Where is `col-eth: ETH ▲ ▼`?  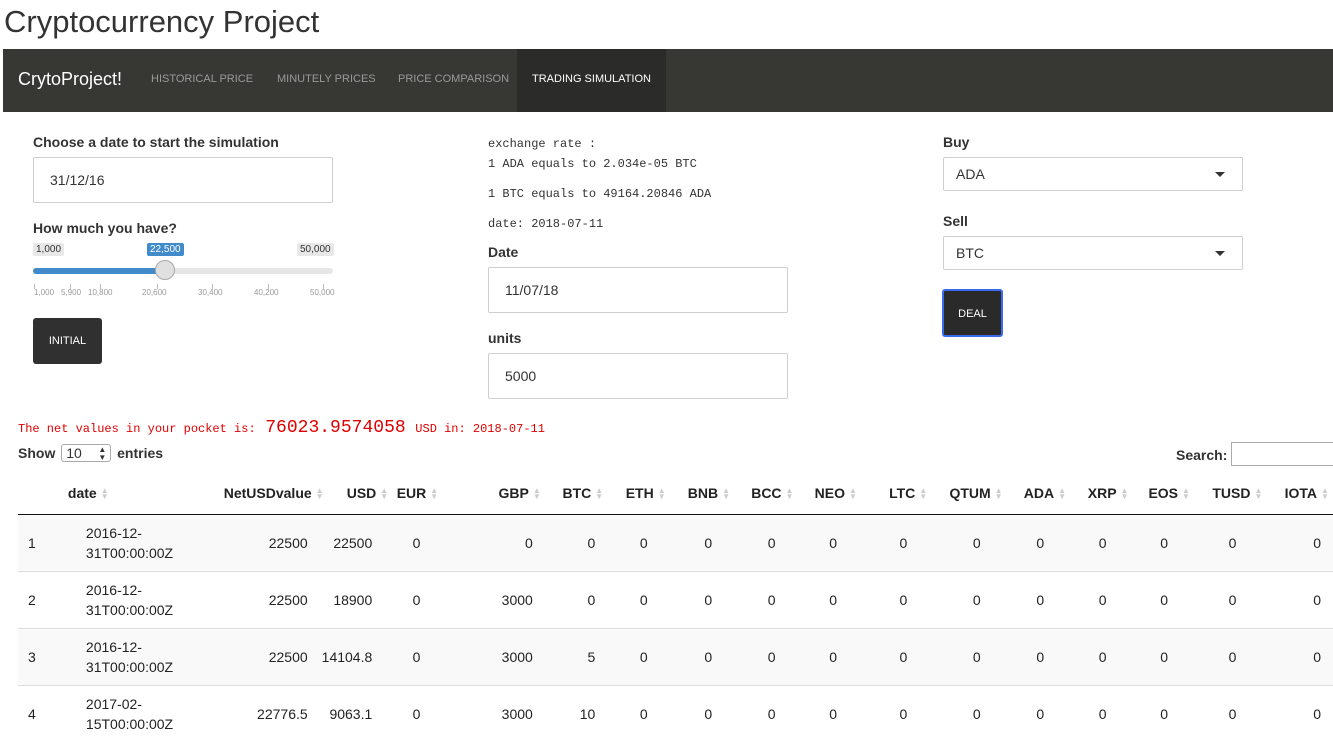 col-eth: ETH ▲ ▼ is located at coordinates (633, 493).